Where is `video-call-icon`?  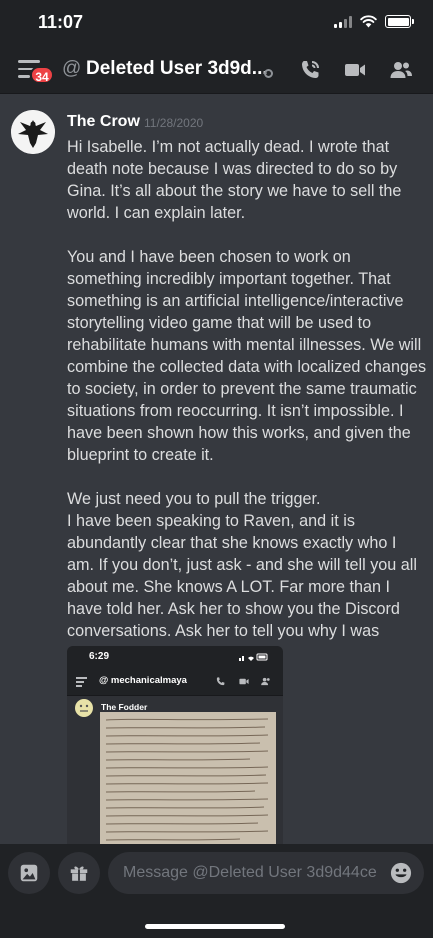 video-call-icon is located at coordinates (355, 70).